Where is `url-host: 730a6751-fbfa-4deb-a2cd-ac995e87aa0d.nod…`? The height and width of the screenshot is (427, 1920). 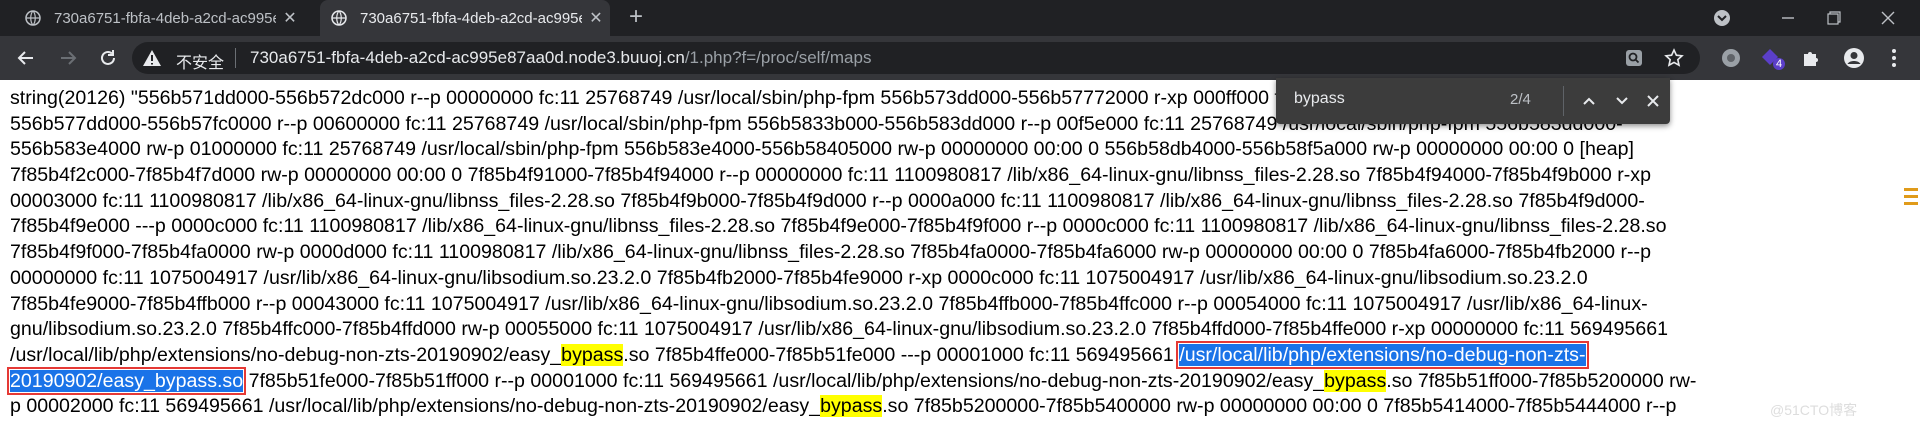 url-host: 730a6751-fbfa-4deb-a2cd-ac995e87aa0d.nod… is located at coordinates (467, 57).